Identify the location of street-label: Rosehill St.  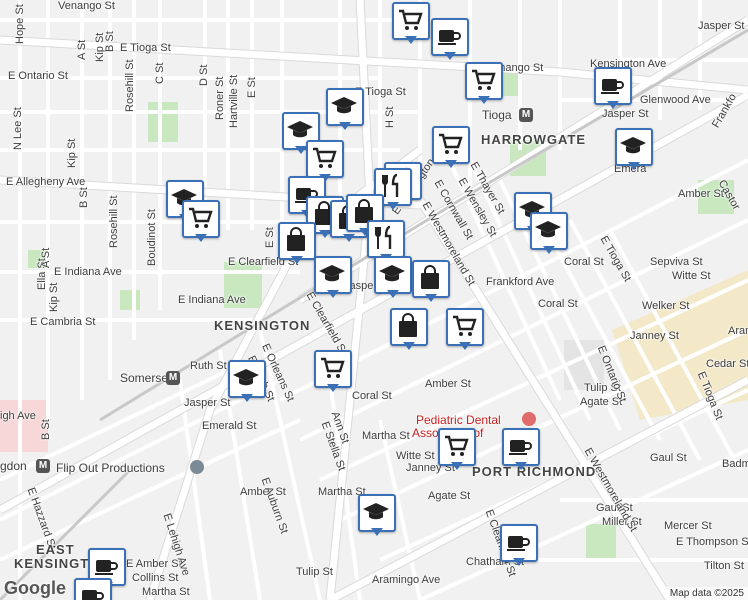
(114, 221).